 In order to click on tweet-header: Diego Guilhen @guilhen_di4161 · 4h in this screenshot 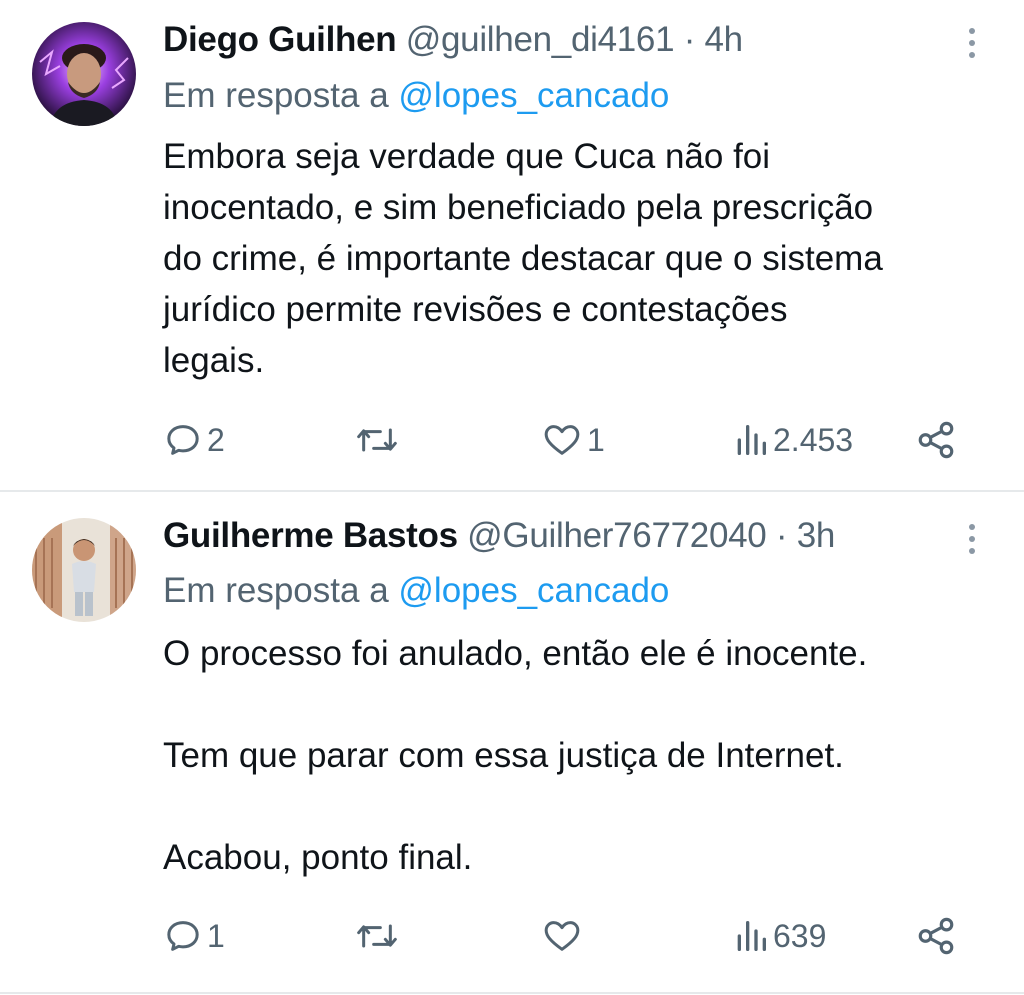, I will do `click(453, 40)`.